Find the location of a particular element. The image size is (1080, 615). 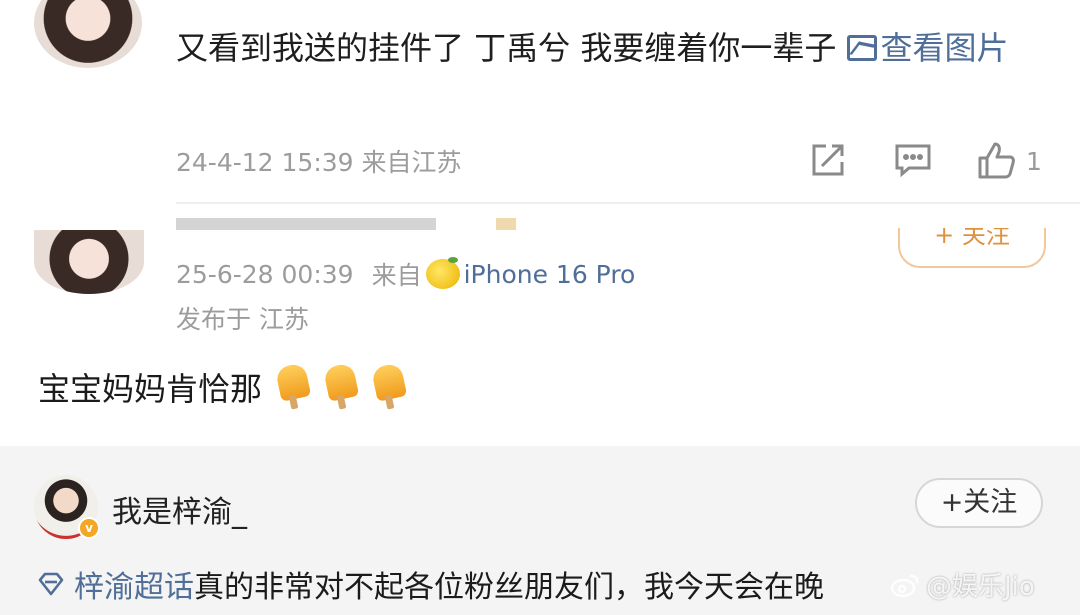

view-image-label: 查看图片 is located at coordinates (944, 48).